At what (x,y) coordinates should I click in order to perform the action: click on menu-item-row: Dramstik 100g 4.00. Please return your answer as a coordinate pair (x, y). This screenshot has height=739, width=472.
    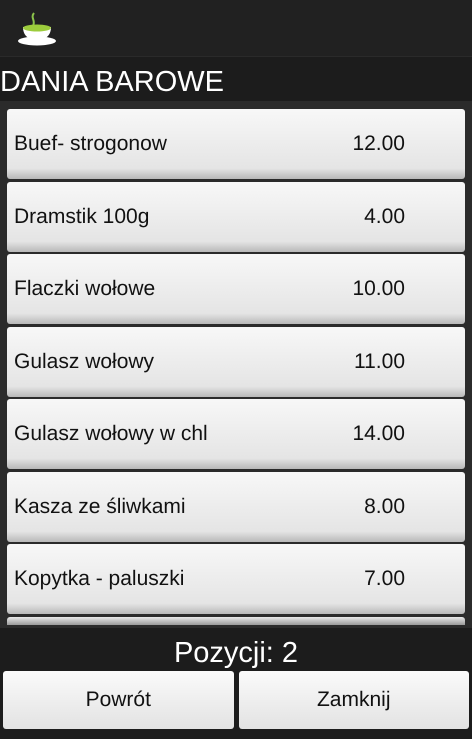
    Looking at the image, I should click on (236, 217).